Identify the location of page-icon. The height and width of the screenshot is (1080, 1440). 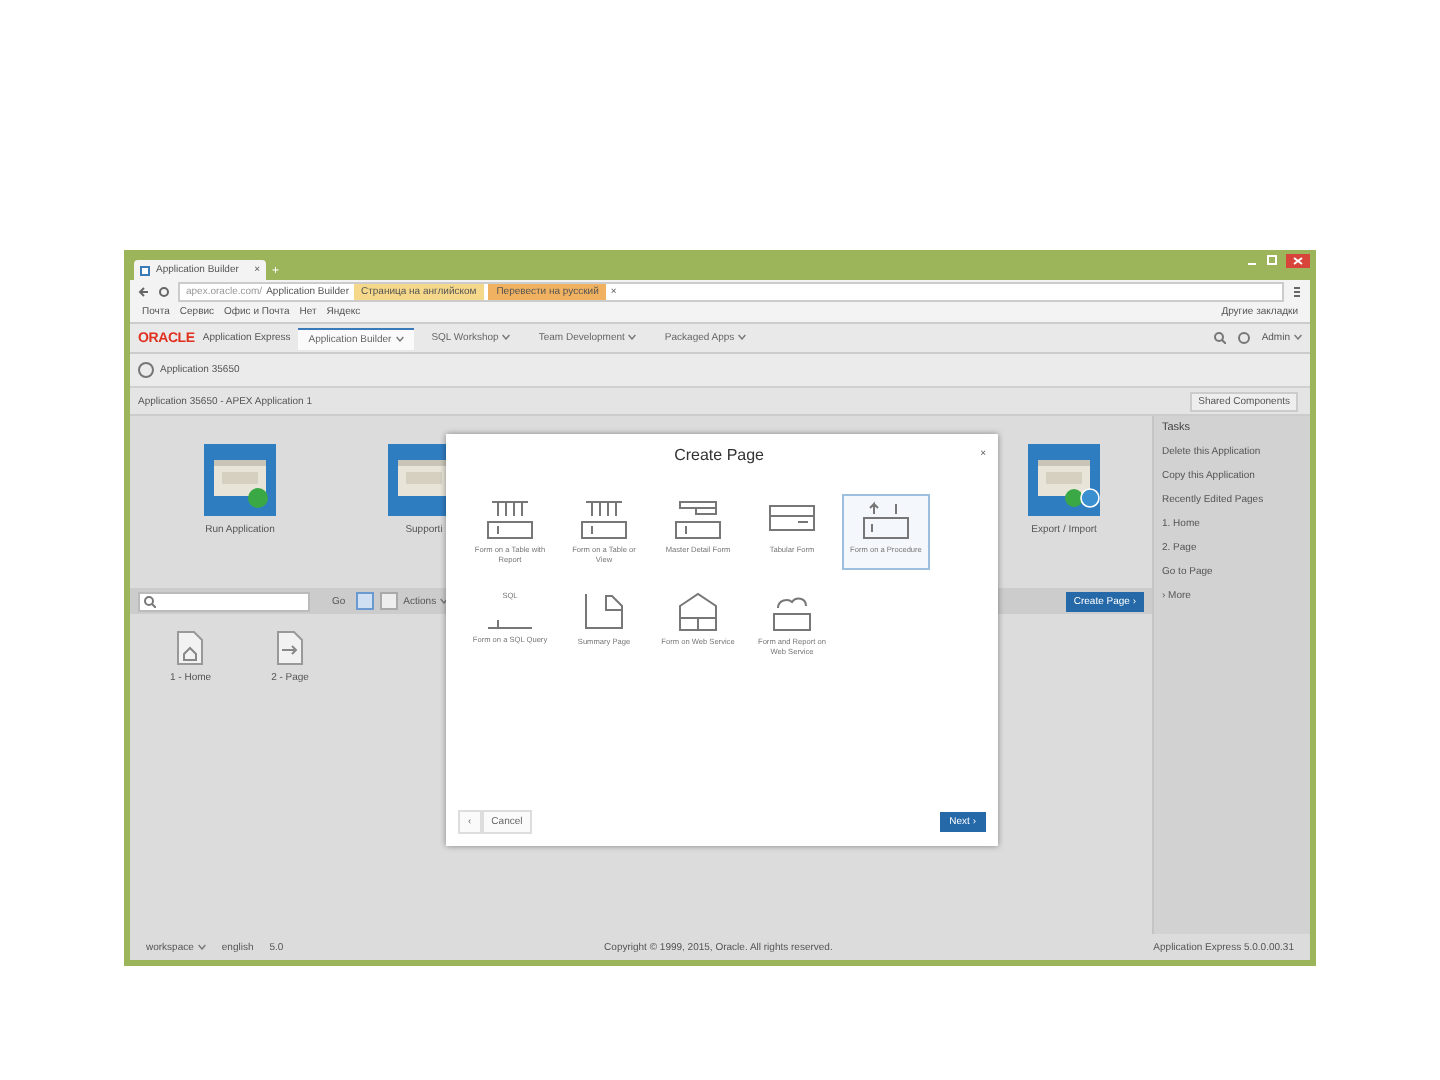
(145, 270).